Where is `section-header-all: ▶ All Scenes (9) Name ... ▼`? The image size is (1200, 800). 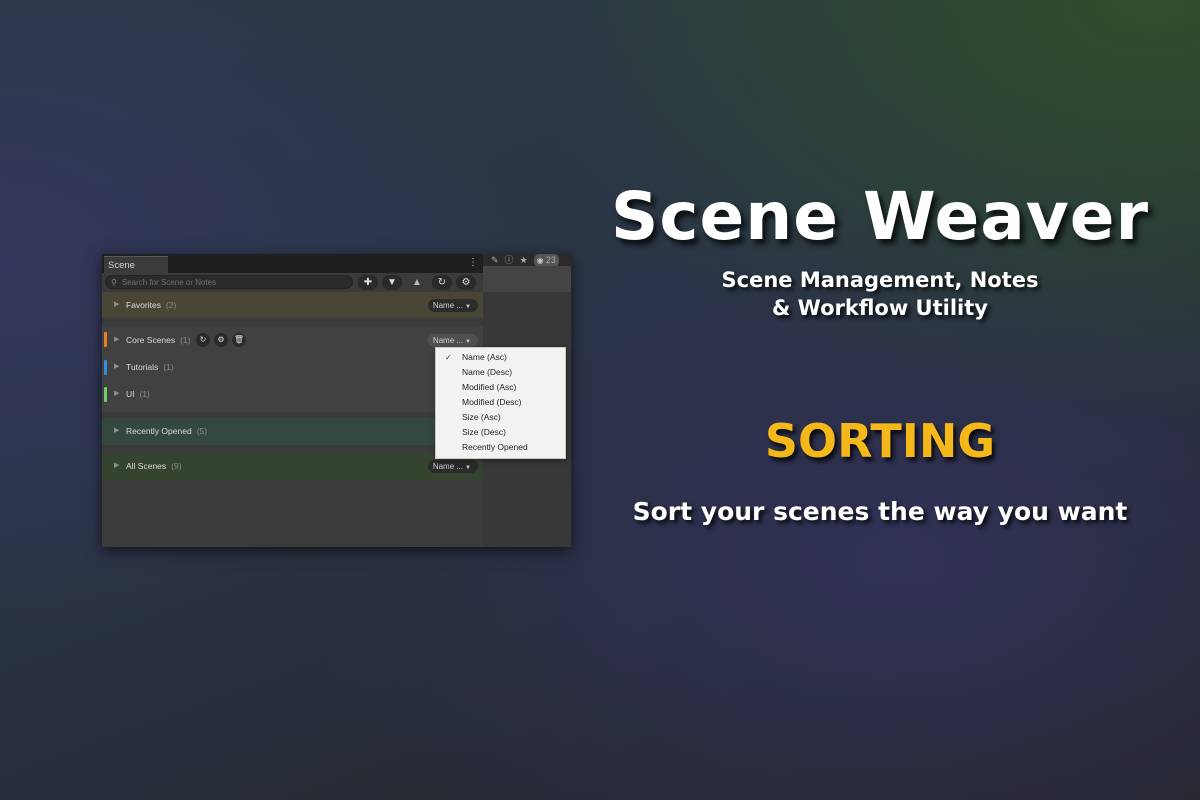
section-header-all: ▶ All Scenes (9) Name ... ▼ is located at coordinates (292, 466).